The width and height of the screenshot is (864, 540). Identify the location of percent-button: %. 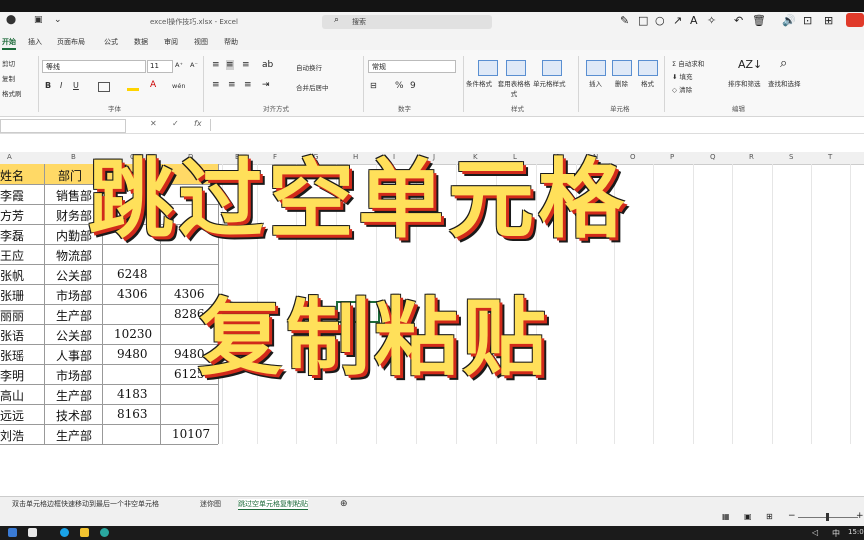
(399, 86).